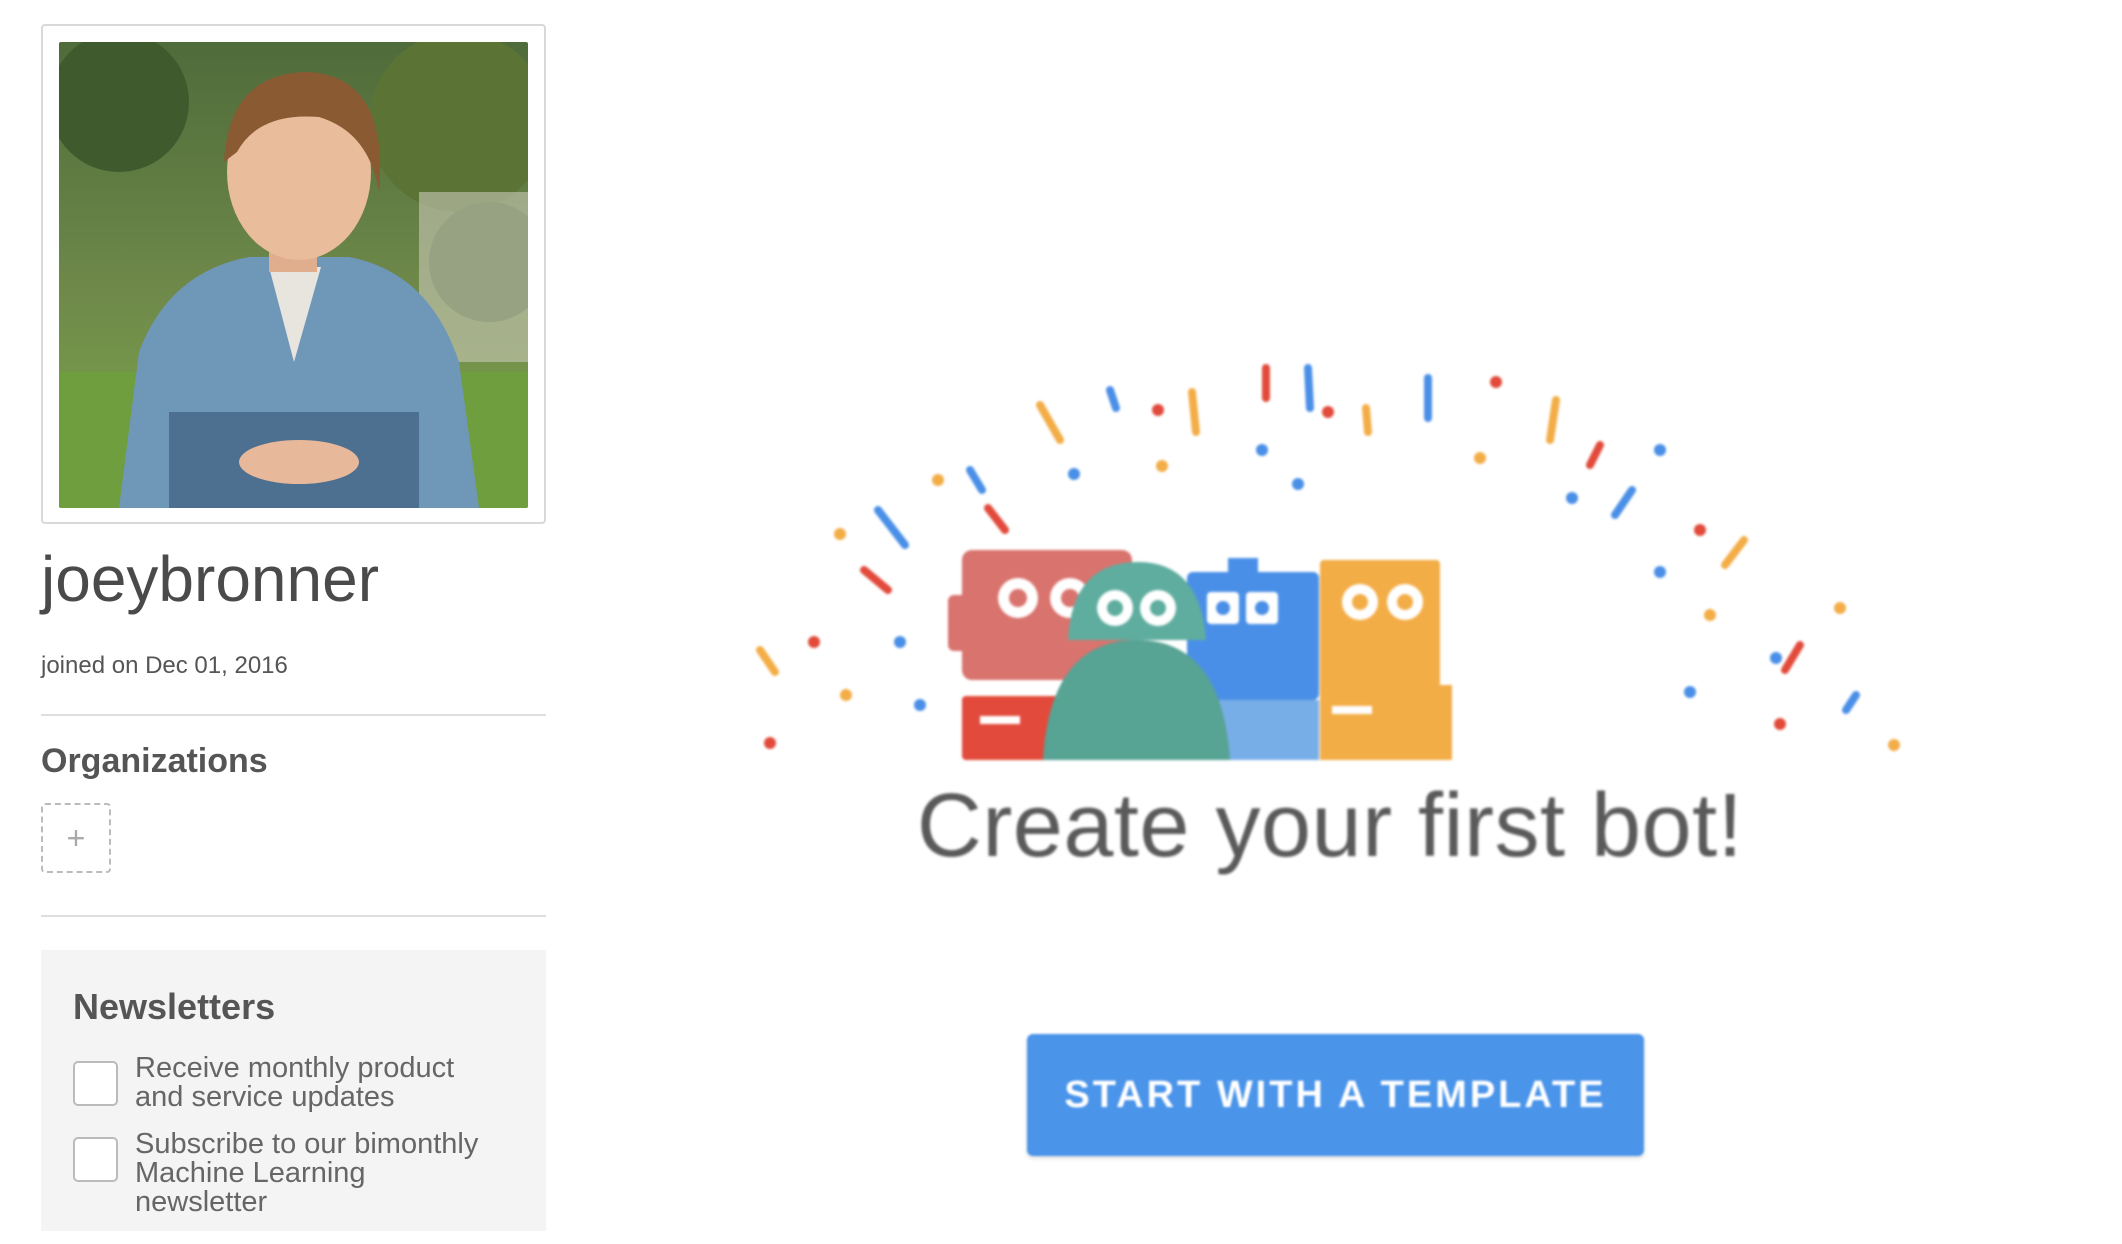  Describe the element at coordinates (95, 1084) in the screenshot. I see `monthly-updates-checkbox` at that location.